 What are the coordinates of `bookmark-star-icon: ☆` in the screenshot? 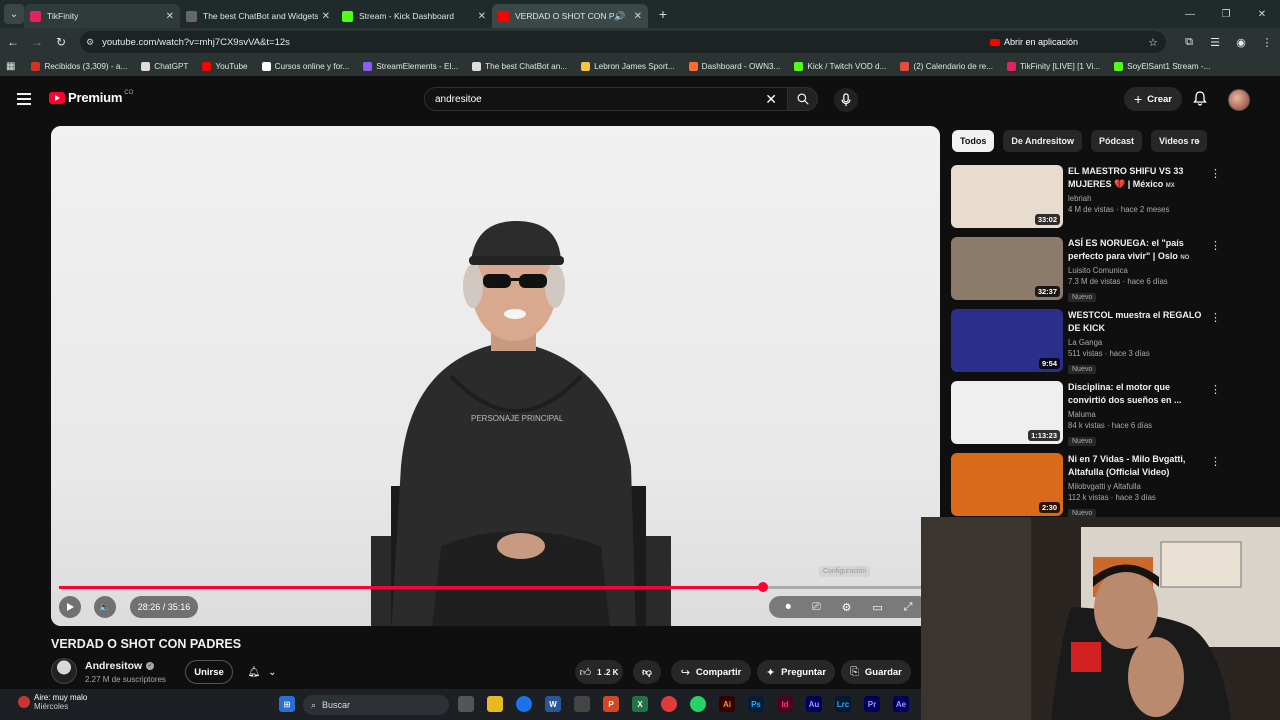 It's located at (1153, 42).